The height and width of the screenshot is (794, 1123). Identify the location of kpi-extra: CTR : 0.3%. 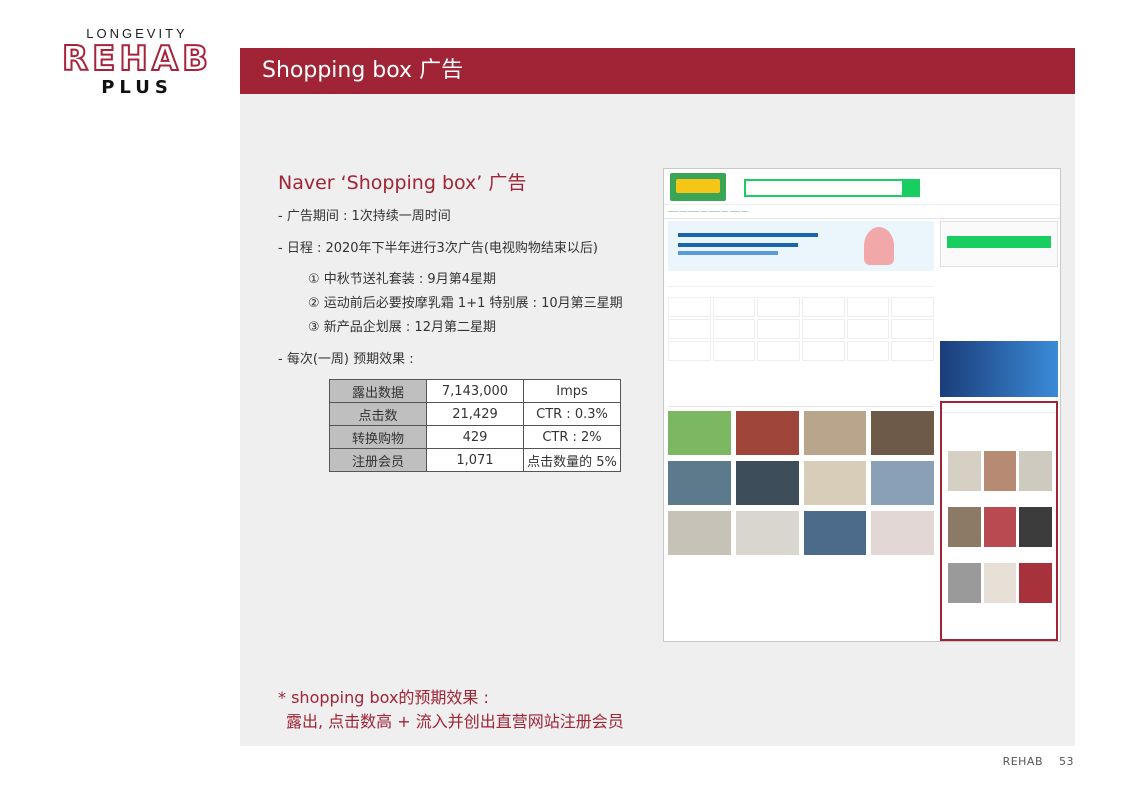
(572, 414).